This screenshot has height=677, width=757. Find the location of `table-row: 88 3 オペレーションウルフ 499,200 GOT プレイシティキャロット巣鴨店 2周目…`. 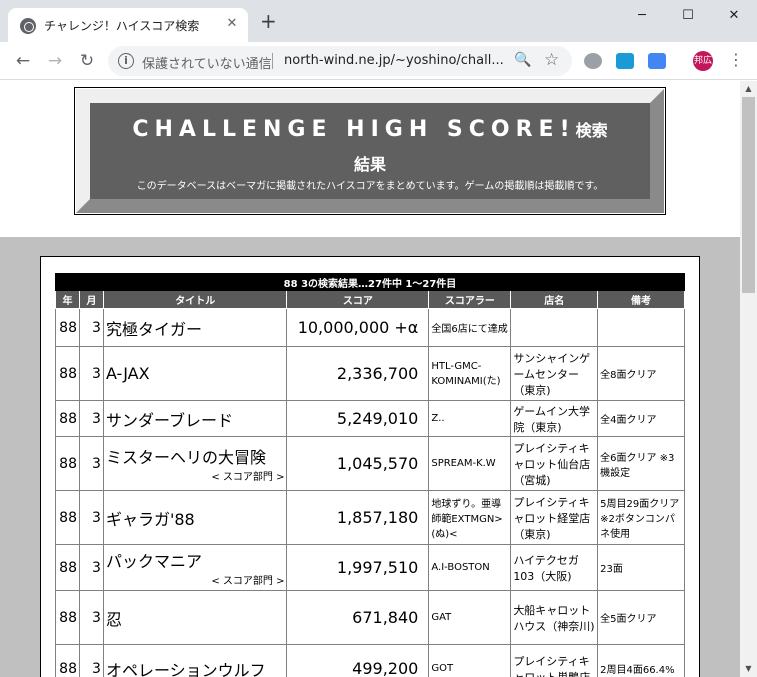

table-row: 88 3 オペレーションウルフ 499,200 GOT プレイシティキャロット巣鴨店 2周目… is located at coordinates (370, 660).